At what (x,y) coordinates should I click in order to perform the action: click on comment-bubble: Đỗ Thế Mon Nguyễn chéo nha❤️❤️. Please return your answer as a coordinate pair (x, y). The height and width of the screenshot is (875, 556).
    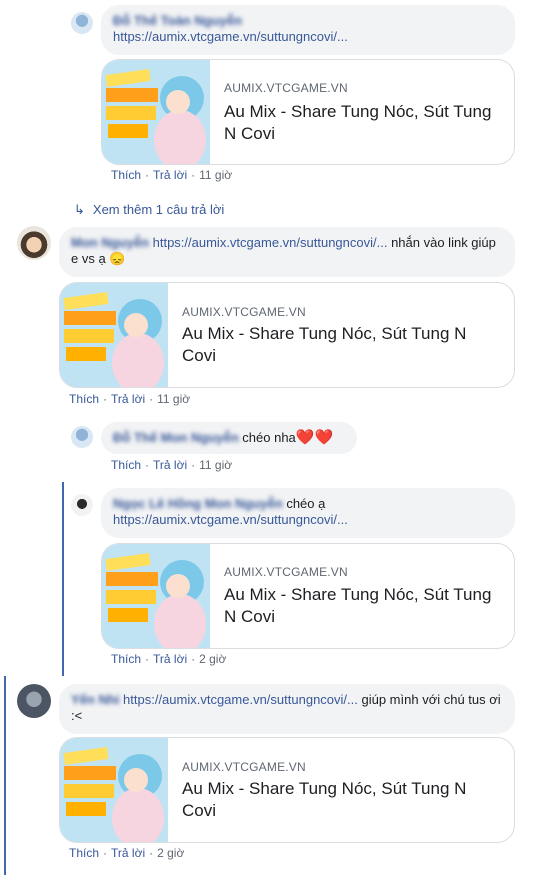
    Looking at the image, I should click on (229, 438).